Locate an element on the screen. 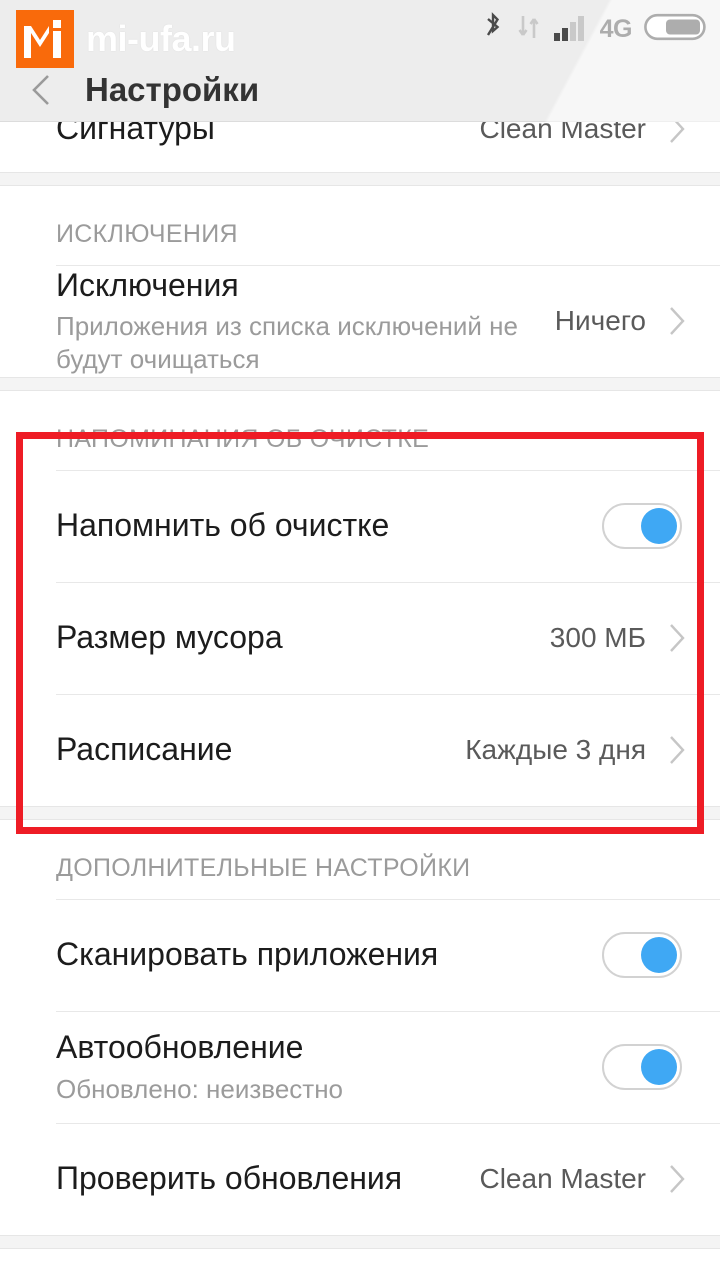 The width and height of the screenshot is (720, 1280). toggle-scan-apps is located at coordinates (642, 955).